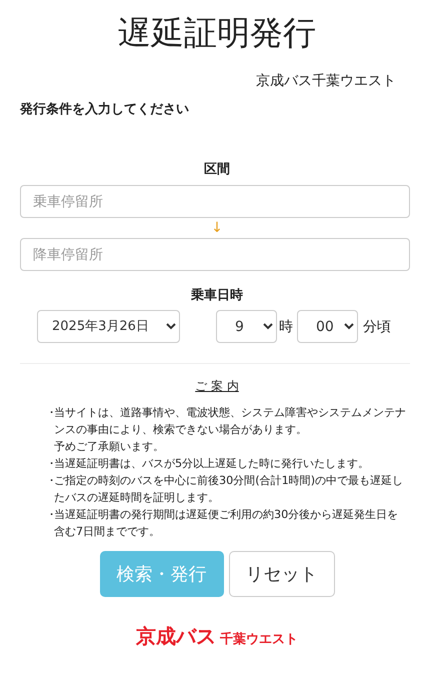 Image resolution: width=434 pixels, height=675 pixels. I want to click on date-select: 2025年3月26日, so click(108, 326).